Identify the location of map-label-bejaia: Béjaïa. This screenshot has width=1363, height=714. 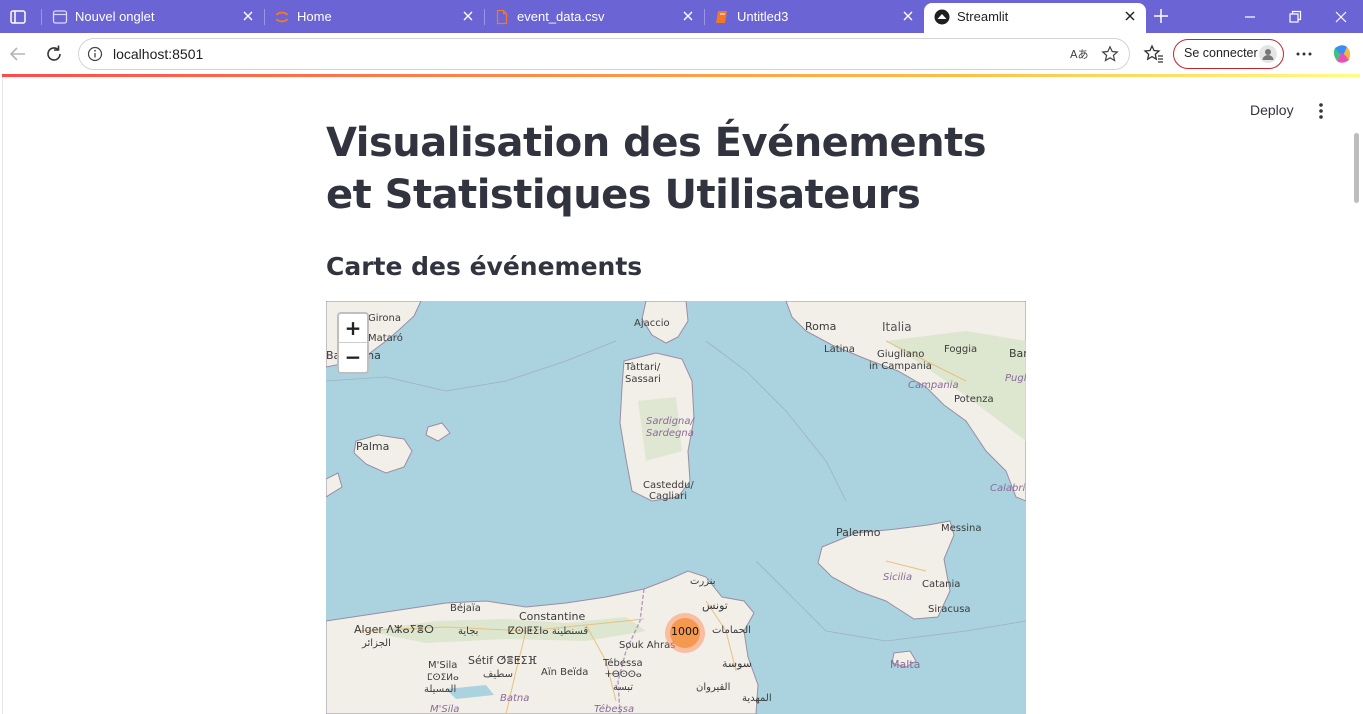
(465, 608).